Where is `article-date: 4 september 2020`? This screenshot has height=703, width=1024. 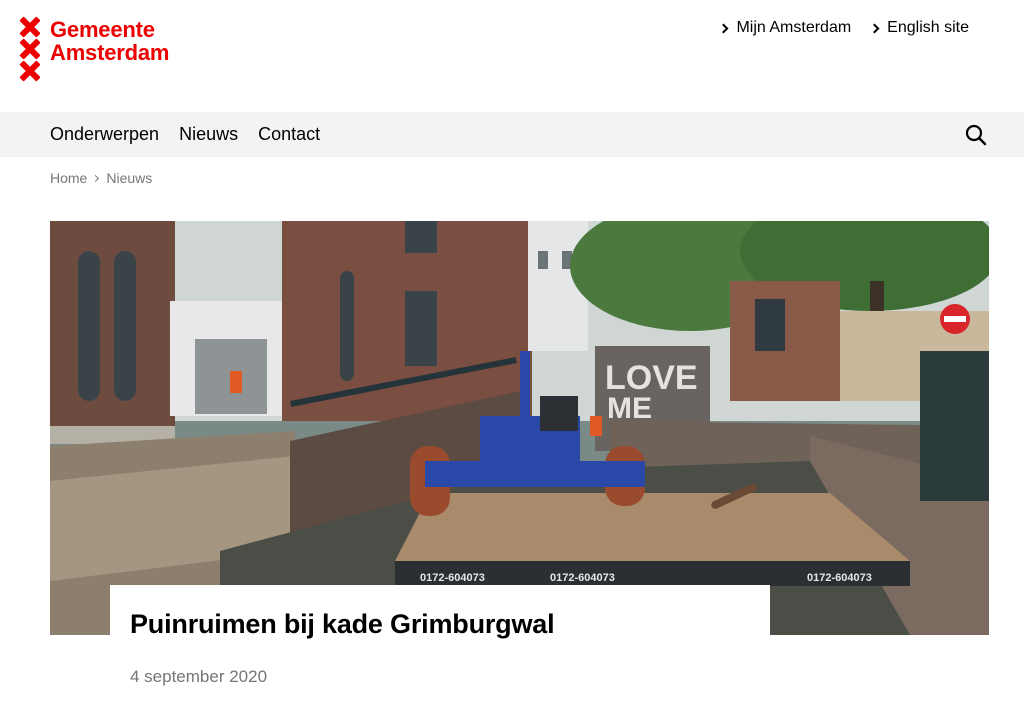 article-date: 4 september 2020 is located at coordinates (199, 676).